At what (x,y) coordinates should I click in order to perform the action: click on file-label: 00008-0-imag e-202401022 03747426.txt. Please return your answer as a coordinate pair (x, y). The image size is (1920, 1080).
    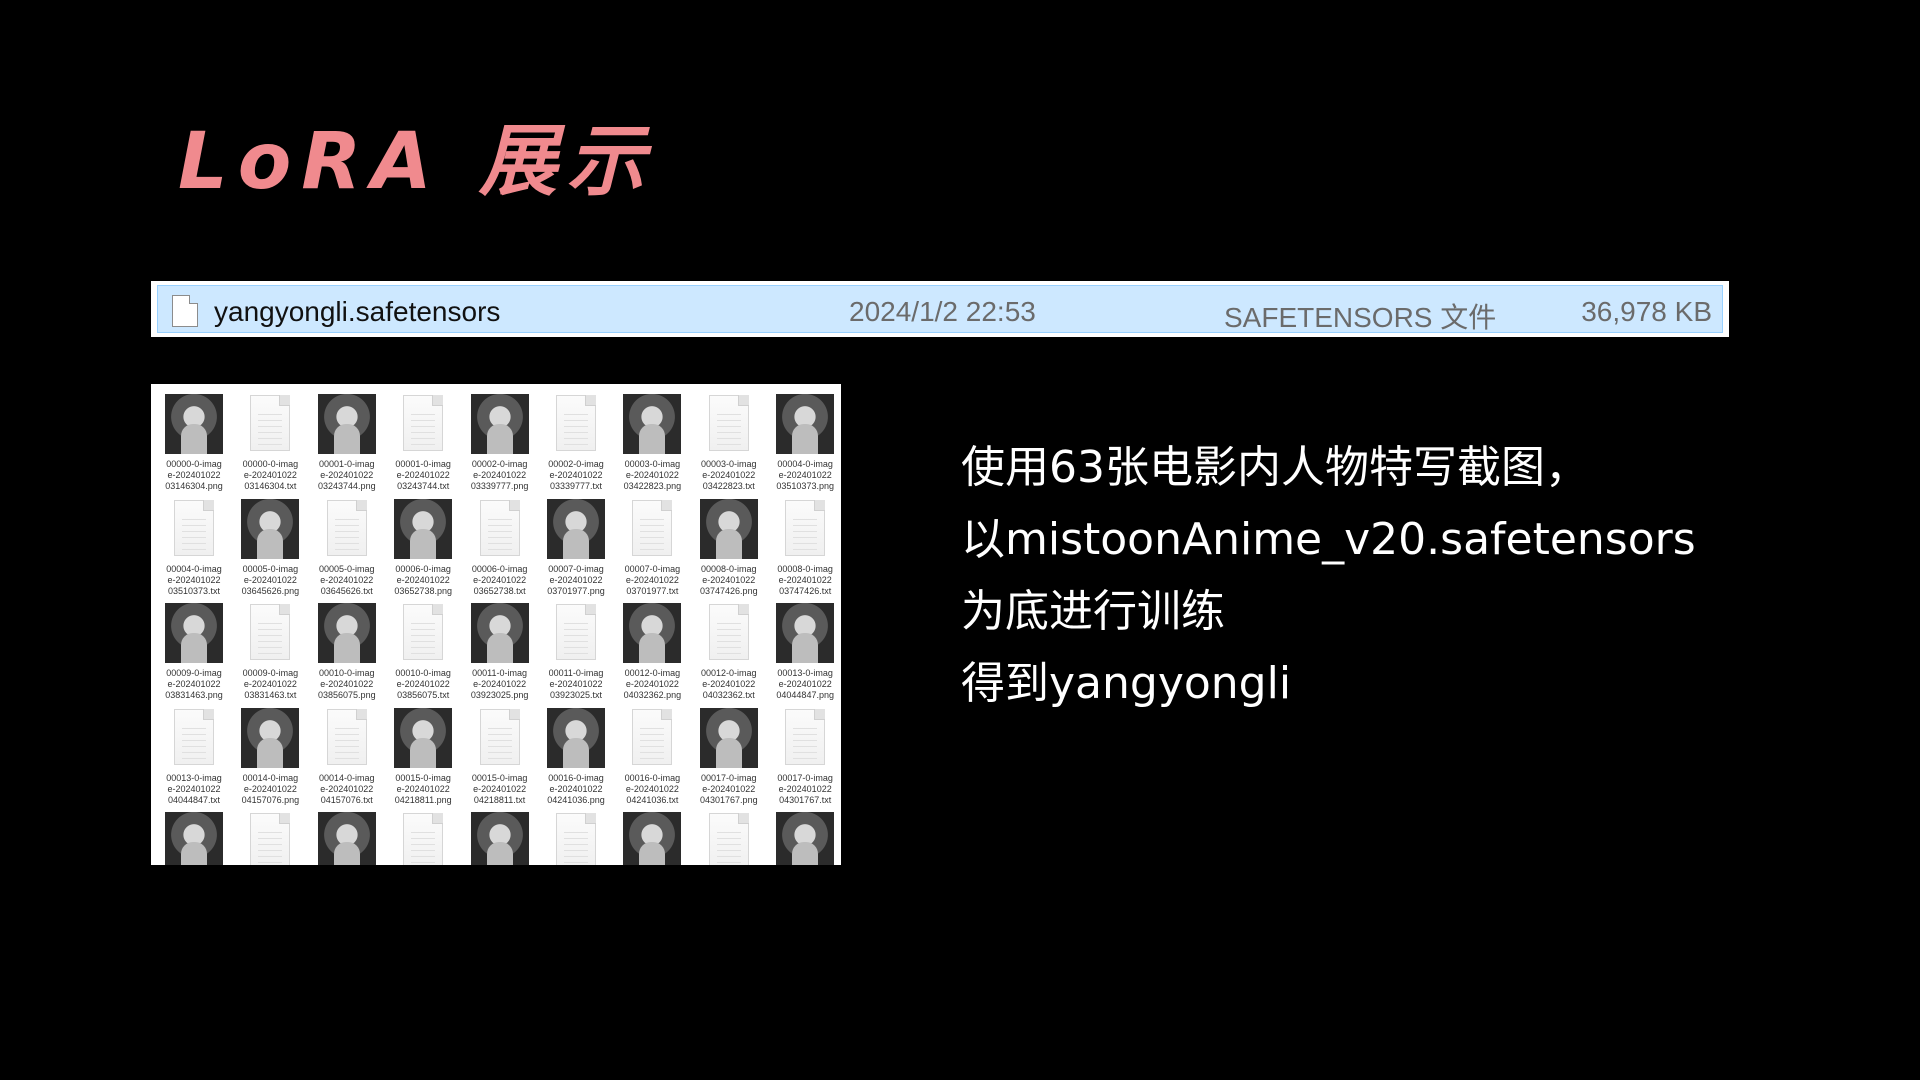
    Looking at the image, I should click on (805, 579).